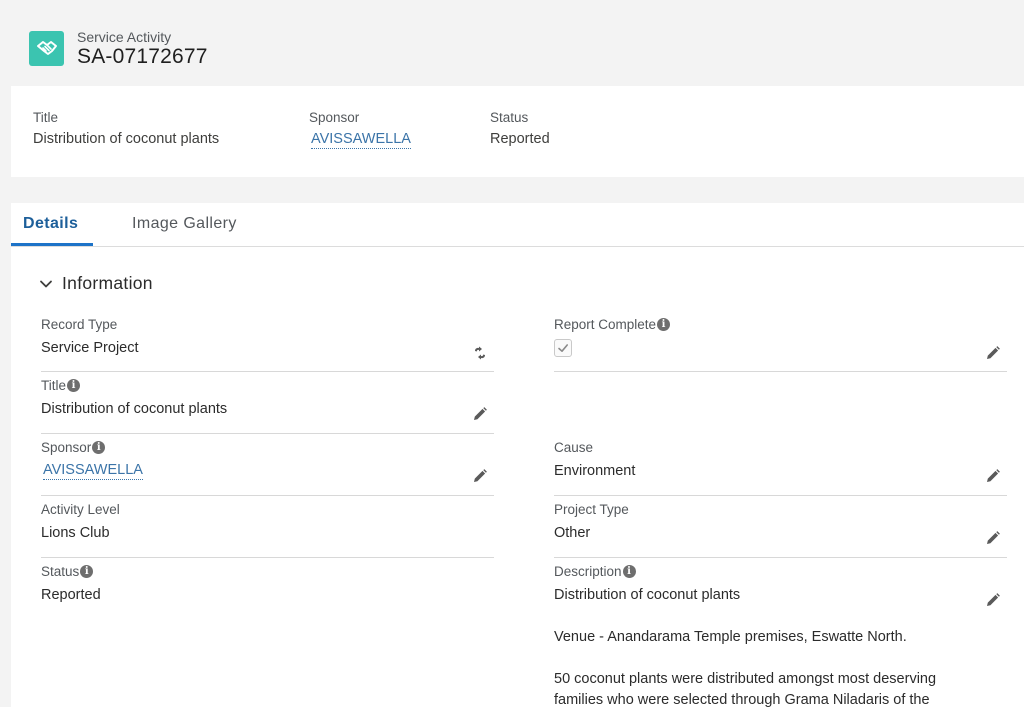 Image resolution: width=1024 pixels, height=707 pixels. Describe the element at coordinates (46, 48) in the screenshot. I see `handshake-icon` at that location.